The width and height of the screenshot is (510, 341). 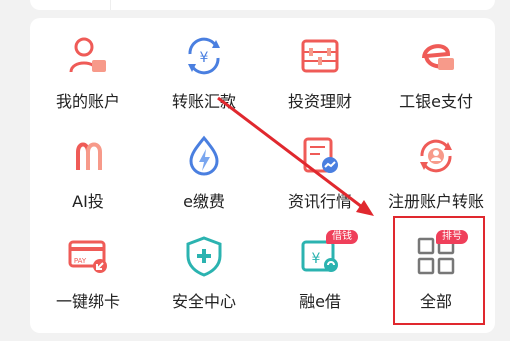 I want to click on menu-item-label: 我的账户, so click(x=87, y=101).